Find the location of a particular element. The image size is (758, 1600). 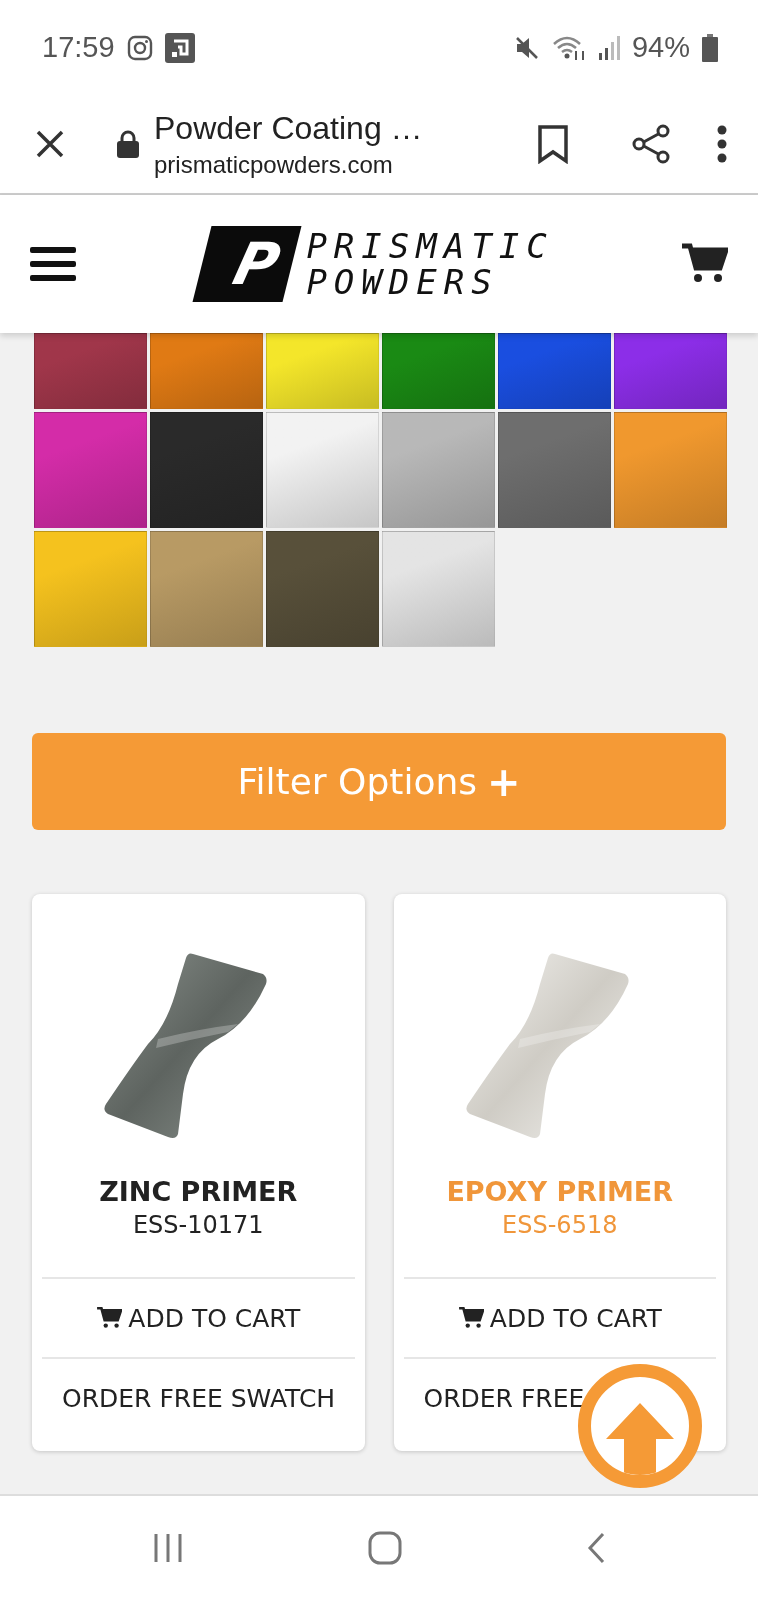

app-icon is located at coordinates (179, 47).